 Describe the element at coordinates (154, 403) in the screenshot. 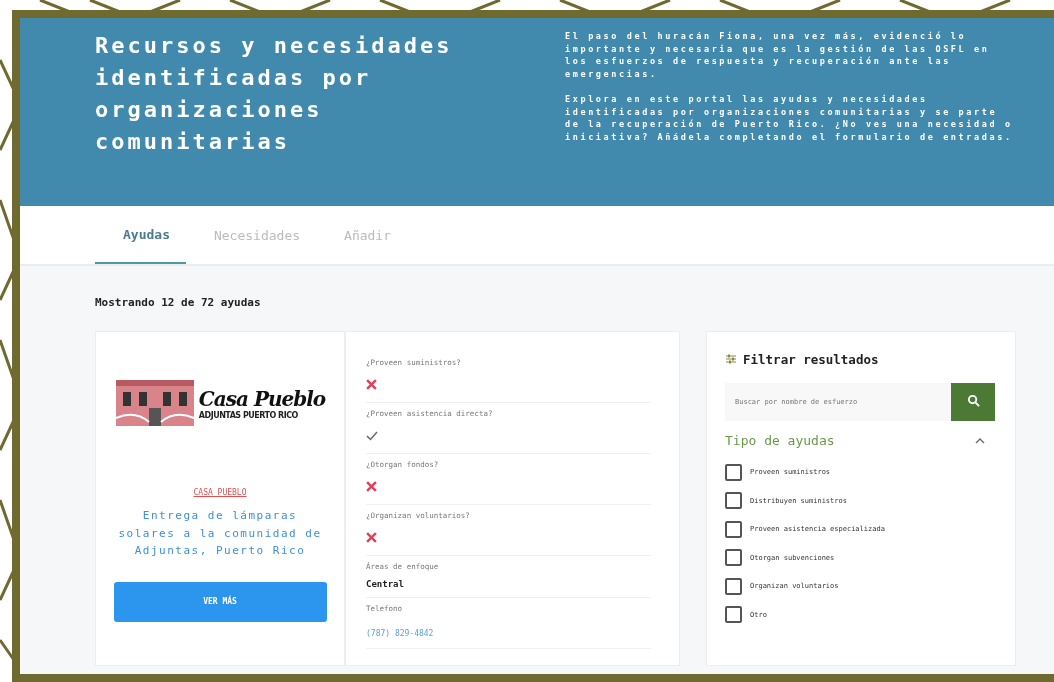

I see `building-icon` at that location.